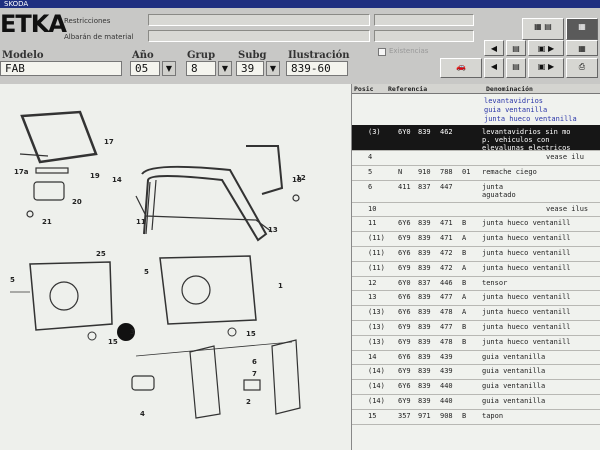  Describe the element at coordinates (169, 68) in the screenshot. I see `ano-dropdown-button: ▼` at that location.